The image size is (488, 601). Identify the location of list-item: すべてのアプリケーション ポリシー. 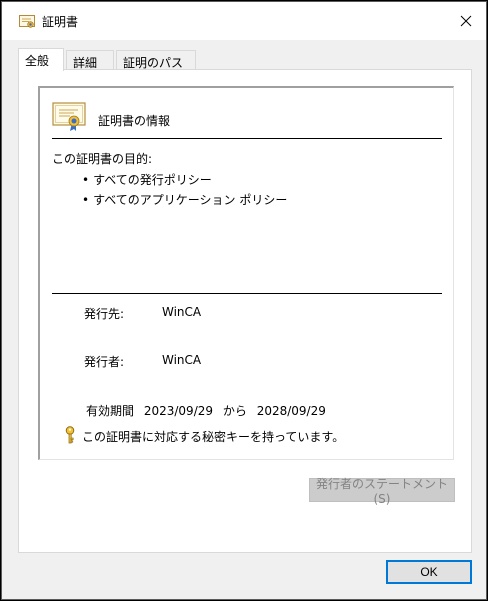
(184, 200).